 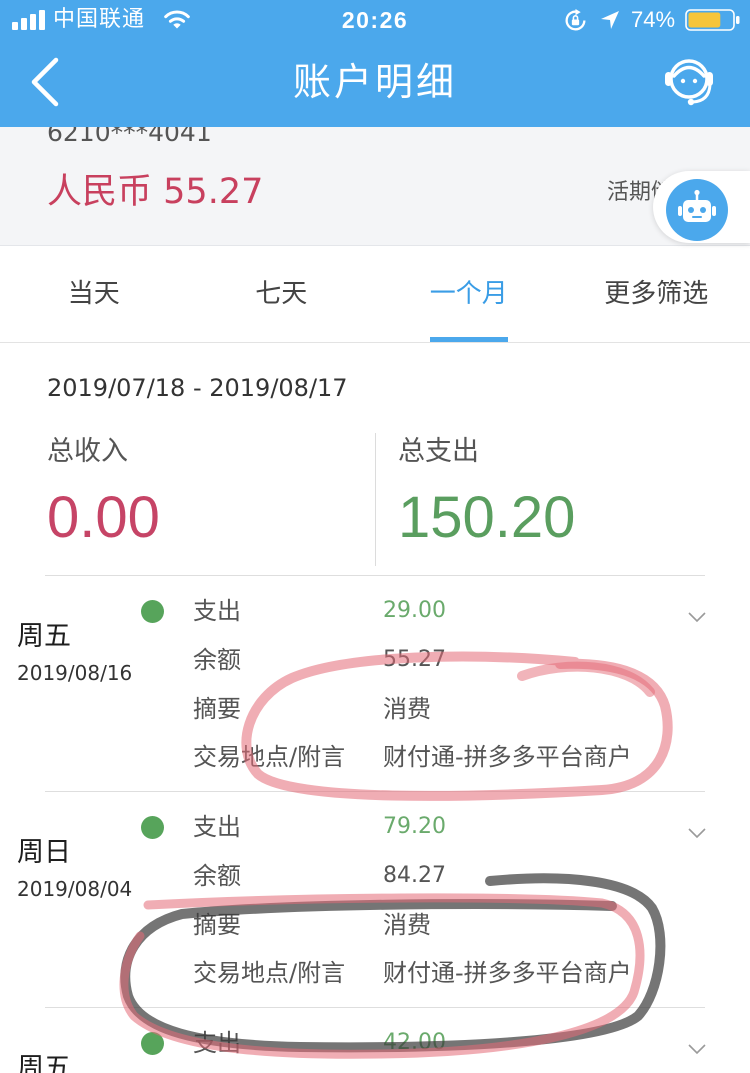 I want to click on back-button, so click(x=48, y=82).